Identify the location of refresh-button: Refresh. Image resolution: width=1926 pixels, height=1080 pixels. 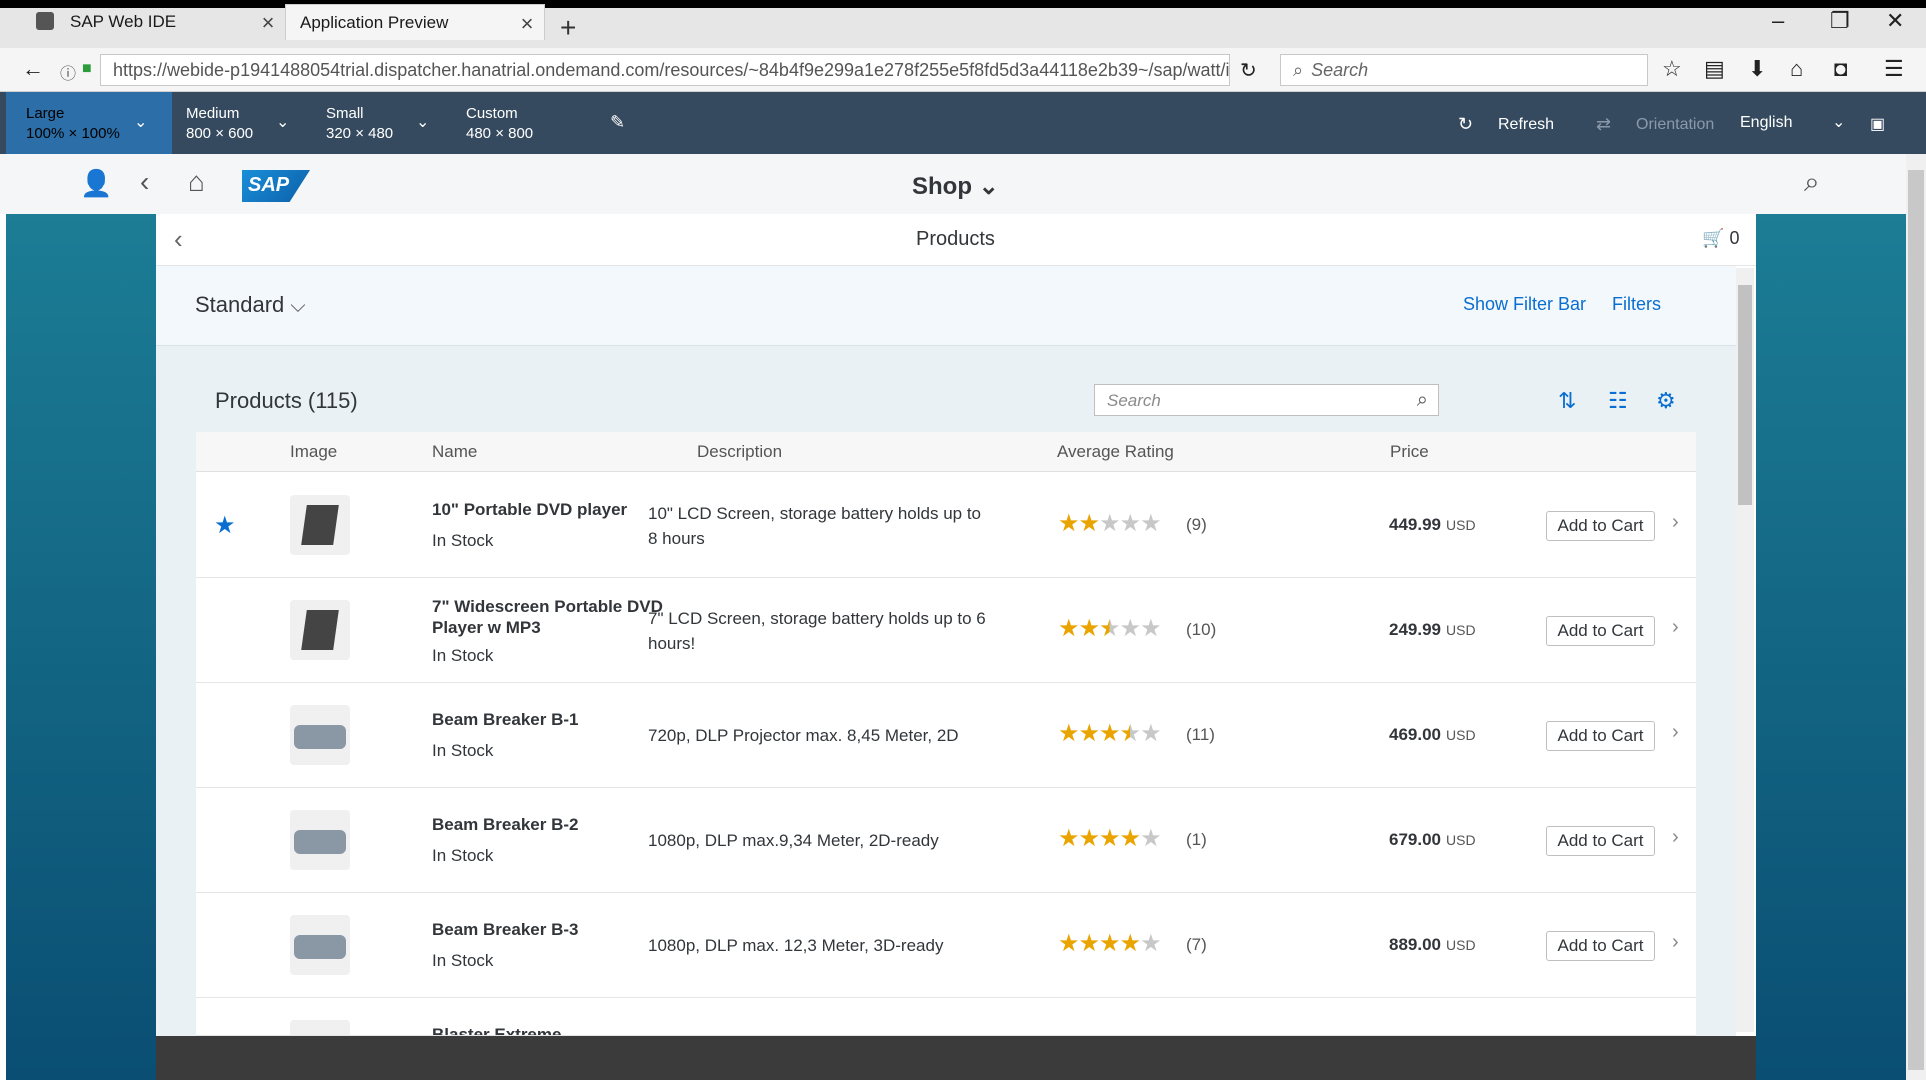
(1526, 125).